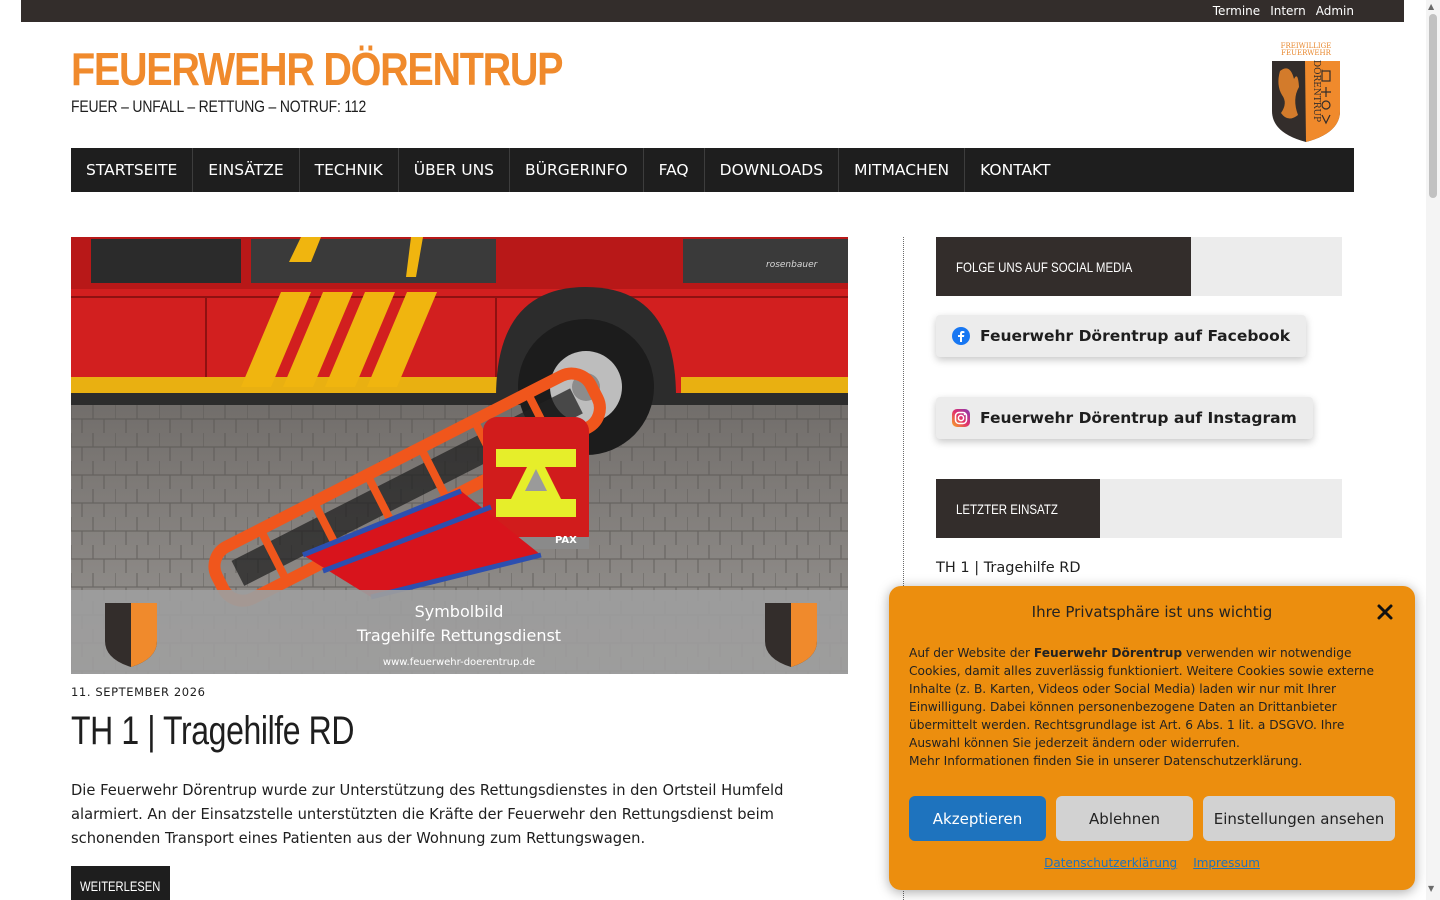  Describe the element at coordinates (349, 170) in the screenshot. I see `nav-item-technik: TECHNIK` at that location.